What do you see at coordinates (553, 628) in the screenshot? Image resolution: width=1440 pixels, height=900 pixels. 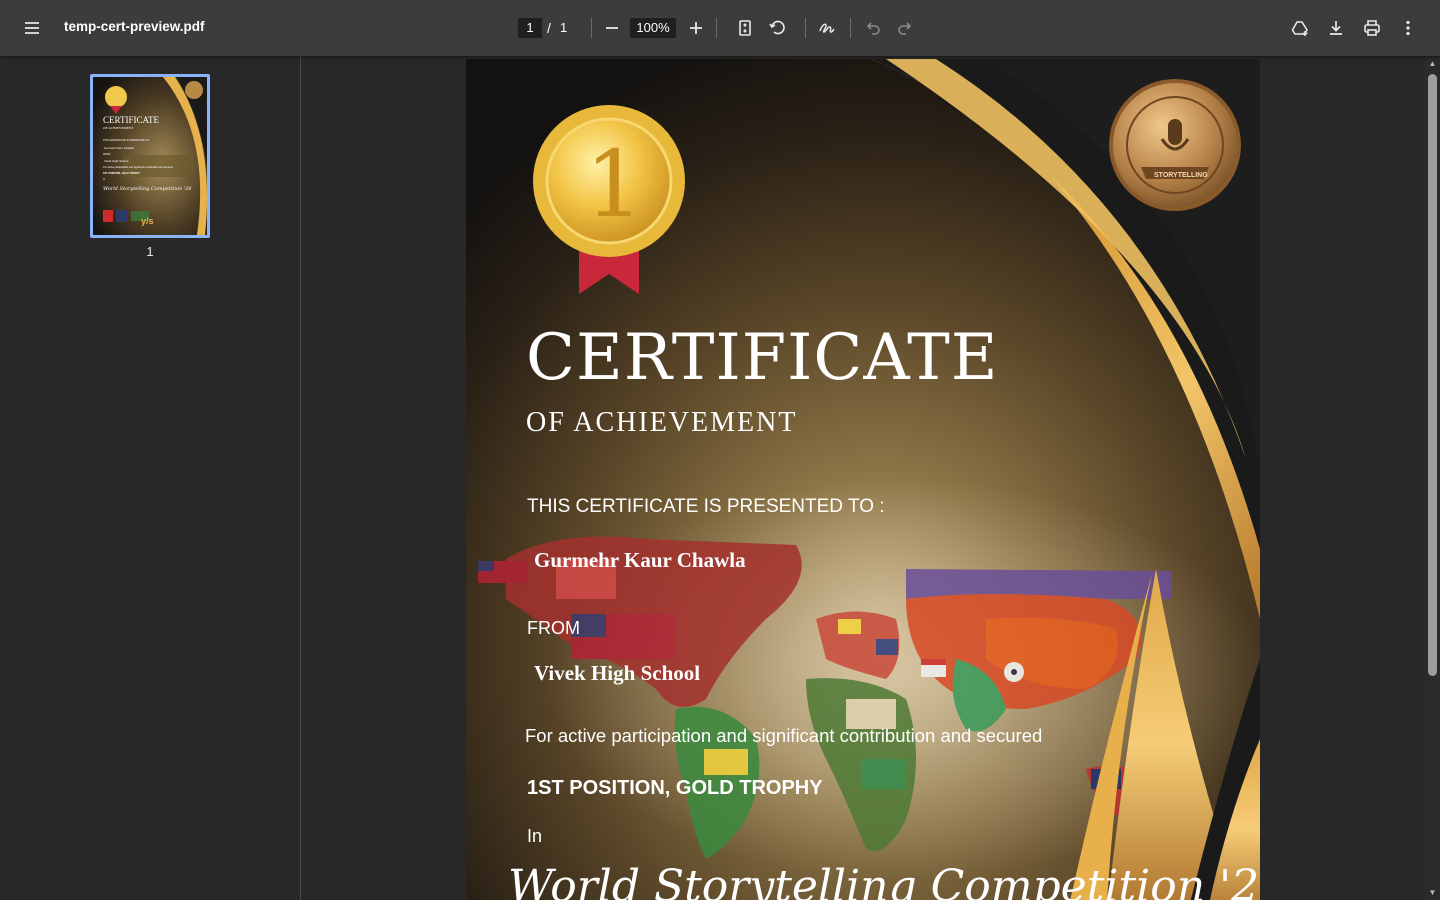 I see `from-label: FROM` at bounding box center [553, 628].